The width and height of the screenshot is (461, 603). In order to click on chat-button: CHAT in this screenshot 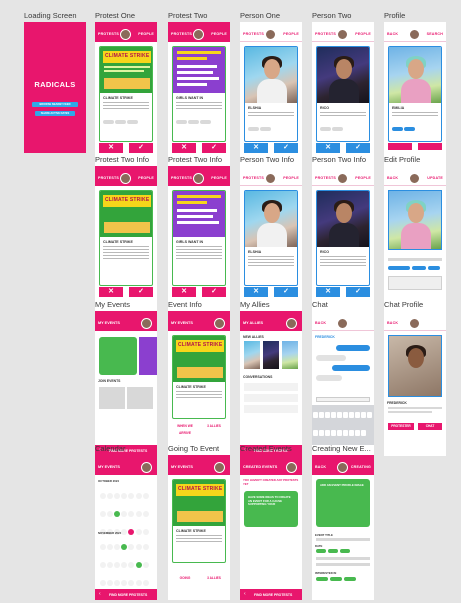, I will do `click(430, 426)`.